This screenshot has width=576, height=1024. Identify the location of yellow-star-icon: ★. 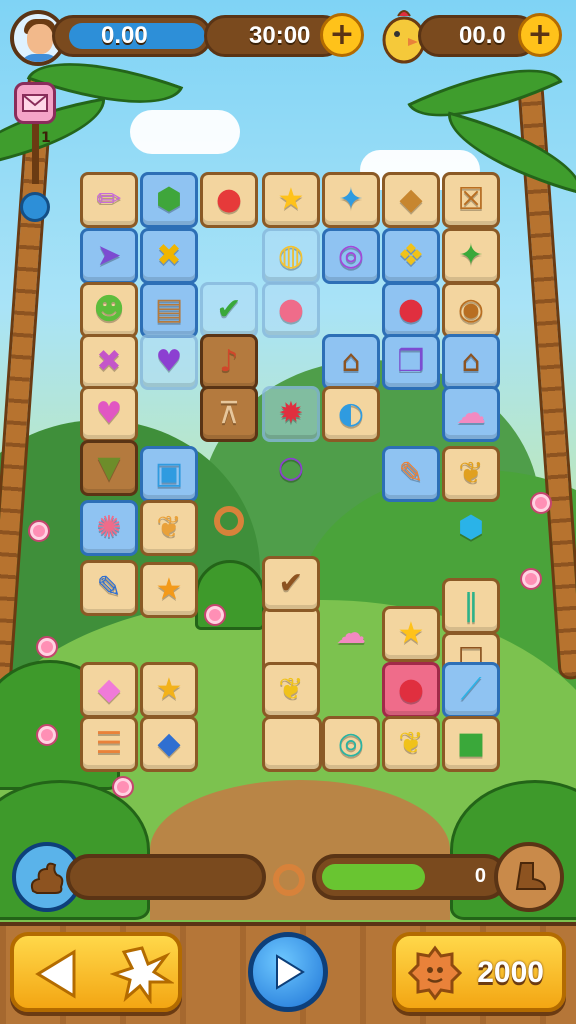
(411, 633).